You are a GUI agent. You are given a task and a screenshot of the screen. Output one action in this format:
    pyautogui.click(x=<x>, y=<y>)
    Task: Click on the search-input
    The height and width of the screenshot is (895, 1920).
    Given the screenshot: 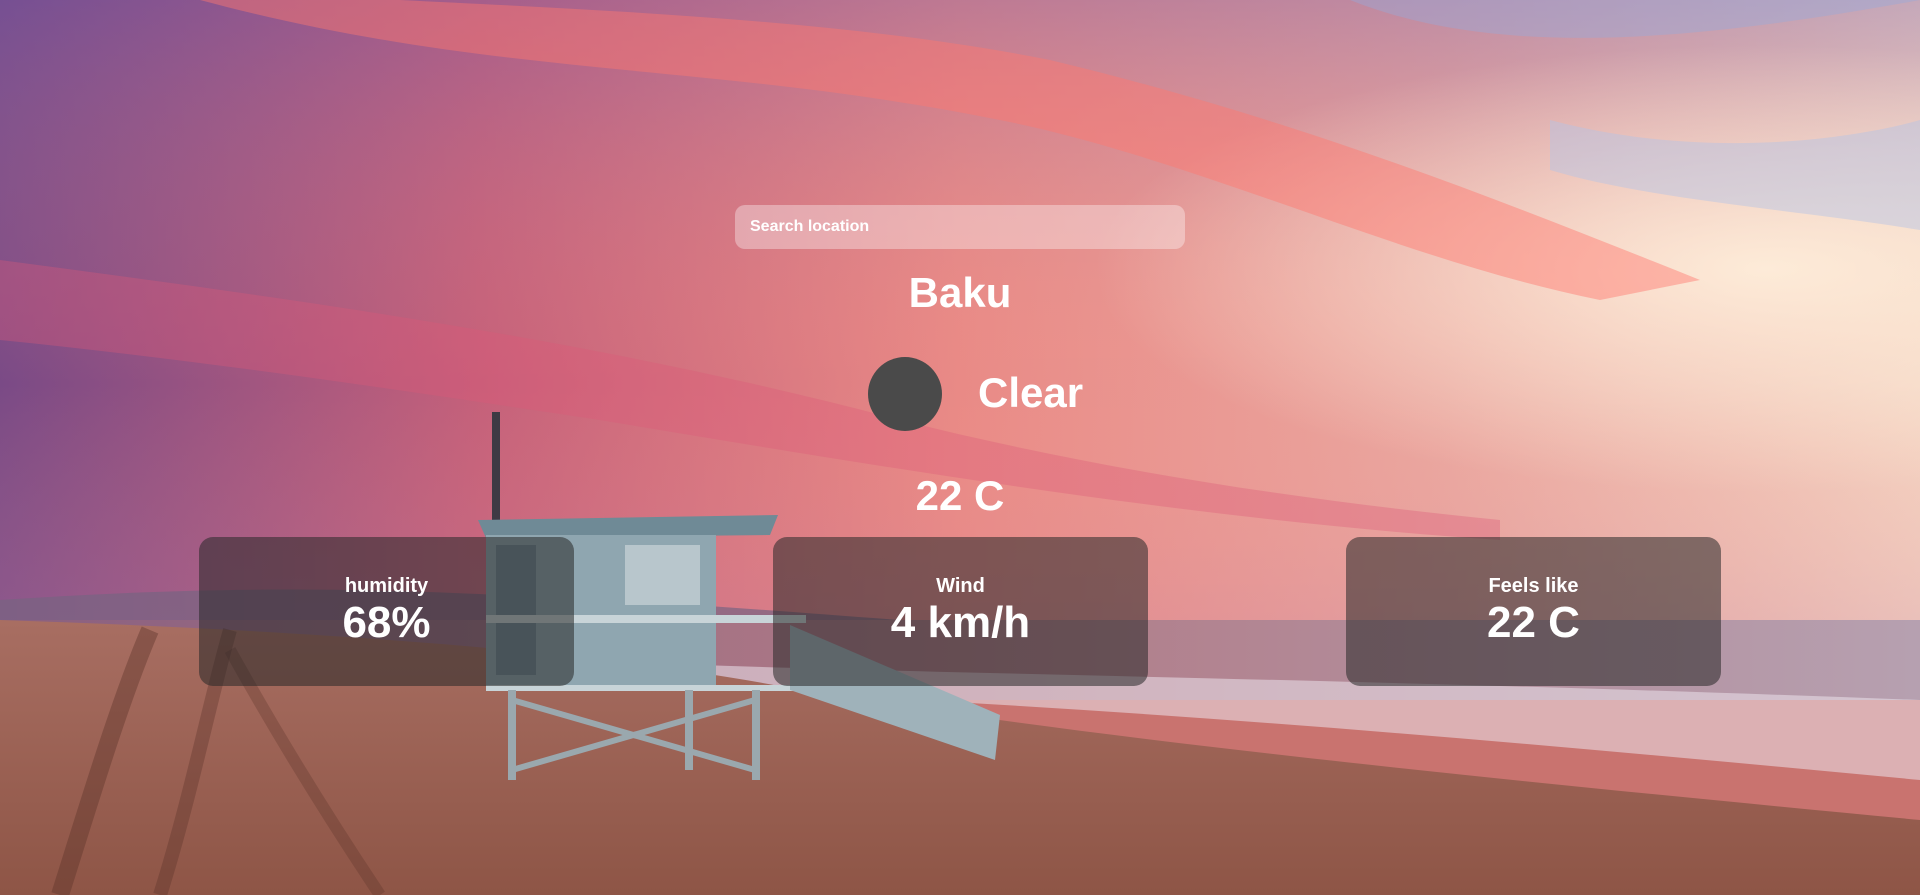 What is the action you would take?
    pyautogui.click(x=960, y=227)
    